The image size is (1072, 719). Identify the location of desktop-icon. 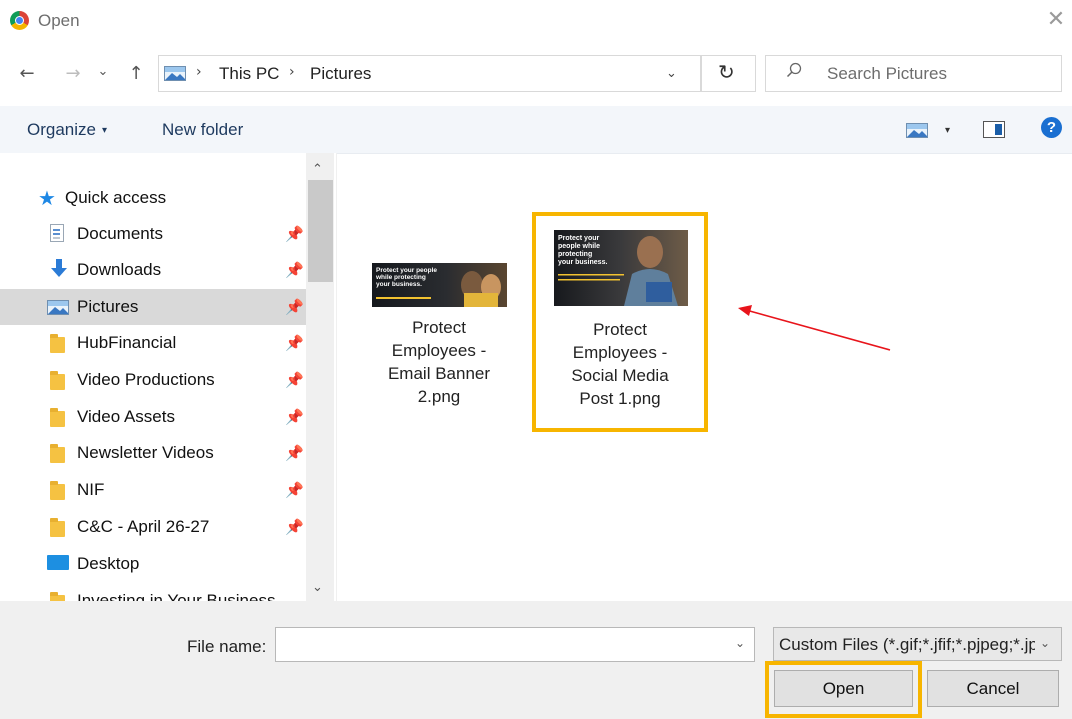
(58, 562).